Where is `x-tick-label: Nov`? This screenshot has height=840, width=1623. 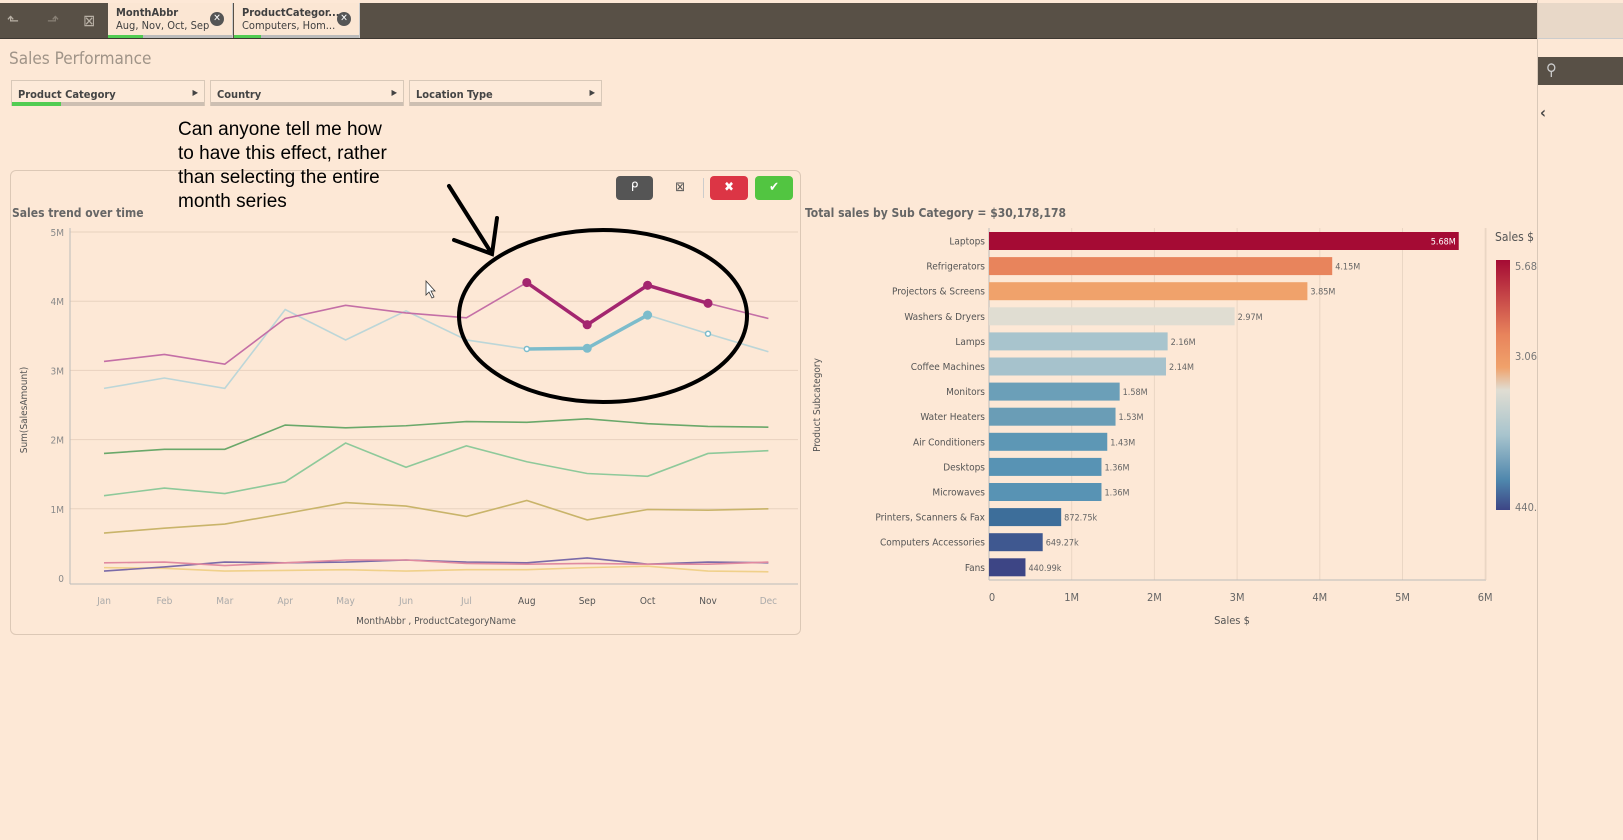
x-tick-label: Nov is located at coordinates (708, 601).